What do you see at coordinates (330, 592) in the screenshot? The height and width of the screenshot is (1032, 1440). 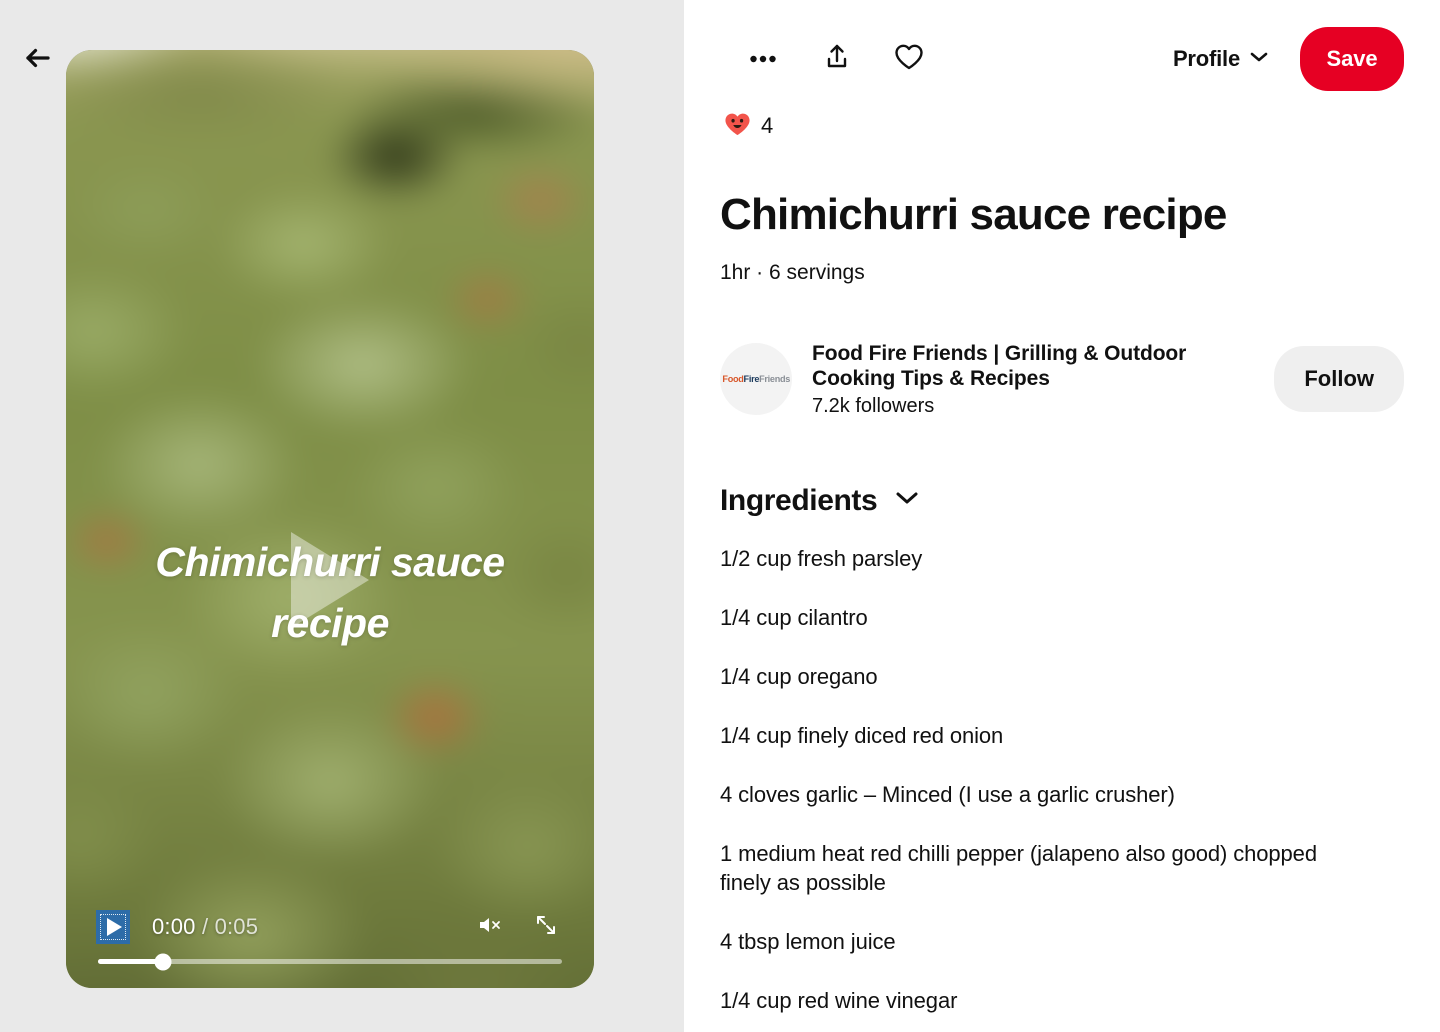 I see `video-title-overlay: Chimichurri sauce recipe` at bounding box center [330, 592].